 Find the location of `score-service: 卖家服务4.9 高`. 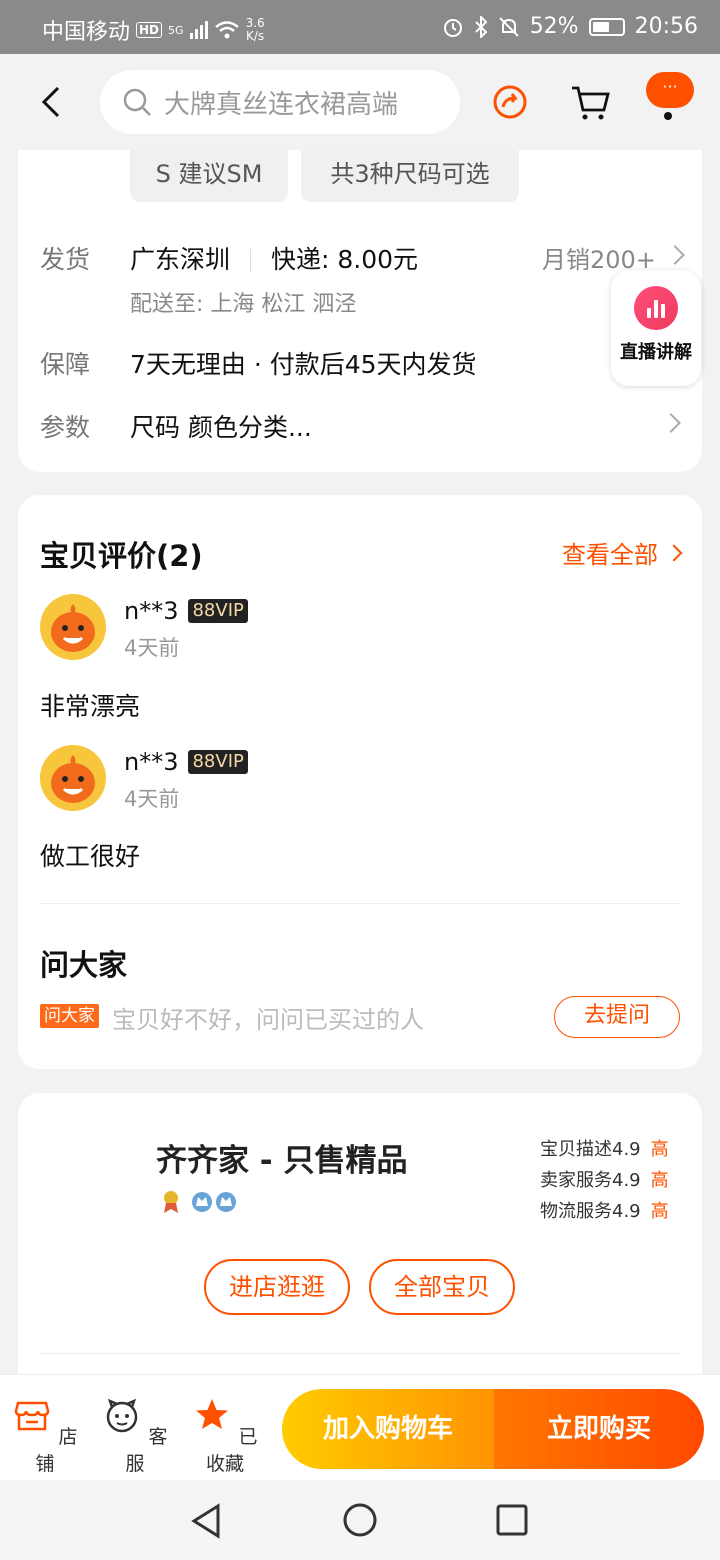

score-service: 卖家服务4.9 高 is located at coordinates (604, 1179).